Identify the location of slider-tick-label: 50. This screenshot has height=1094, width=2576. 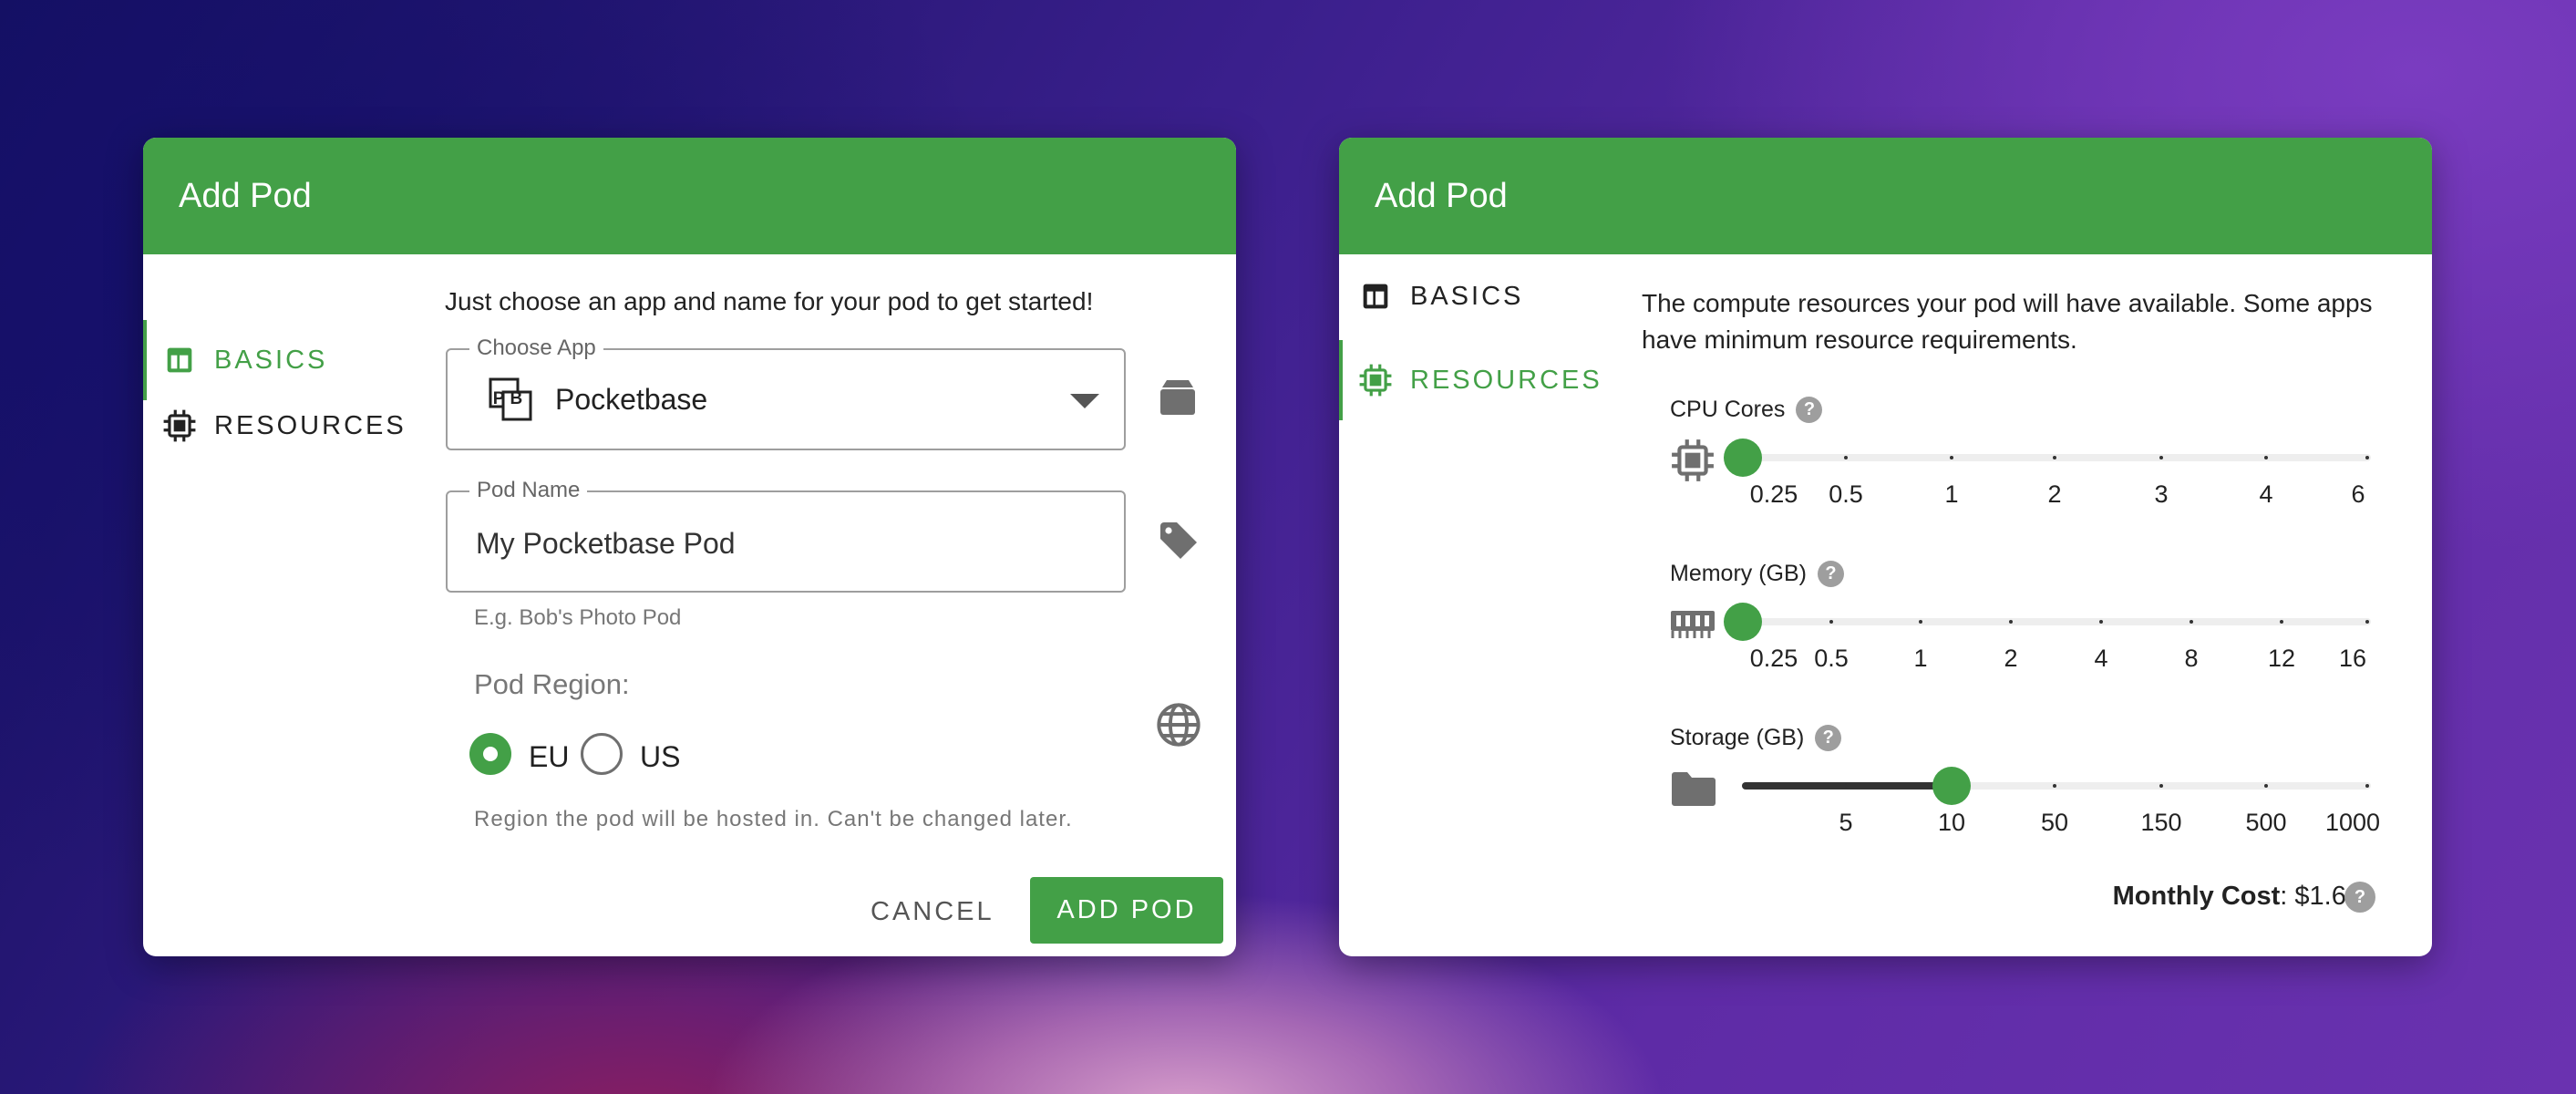
(2054, 822).